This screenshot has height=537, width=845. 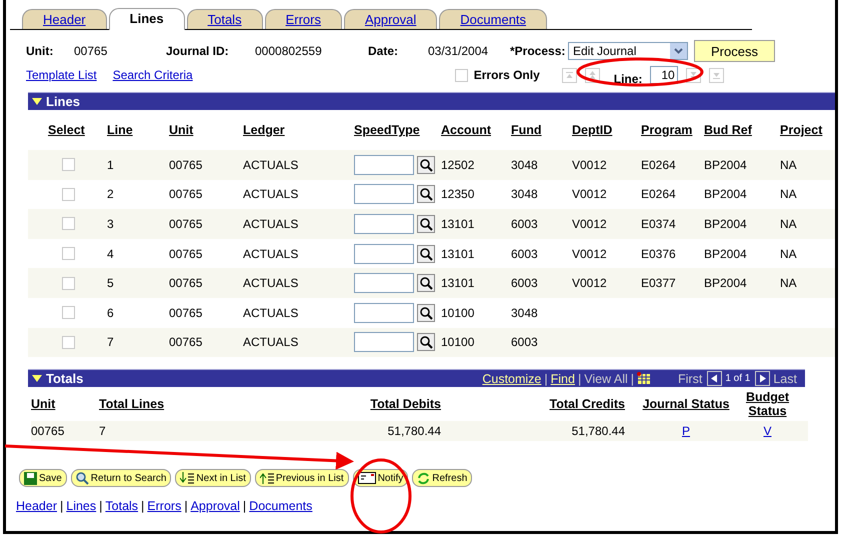 I want to click on errors-only-label: Errors Only, so click(x=507, y=75).